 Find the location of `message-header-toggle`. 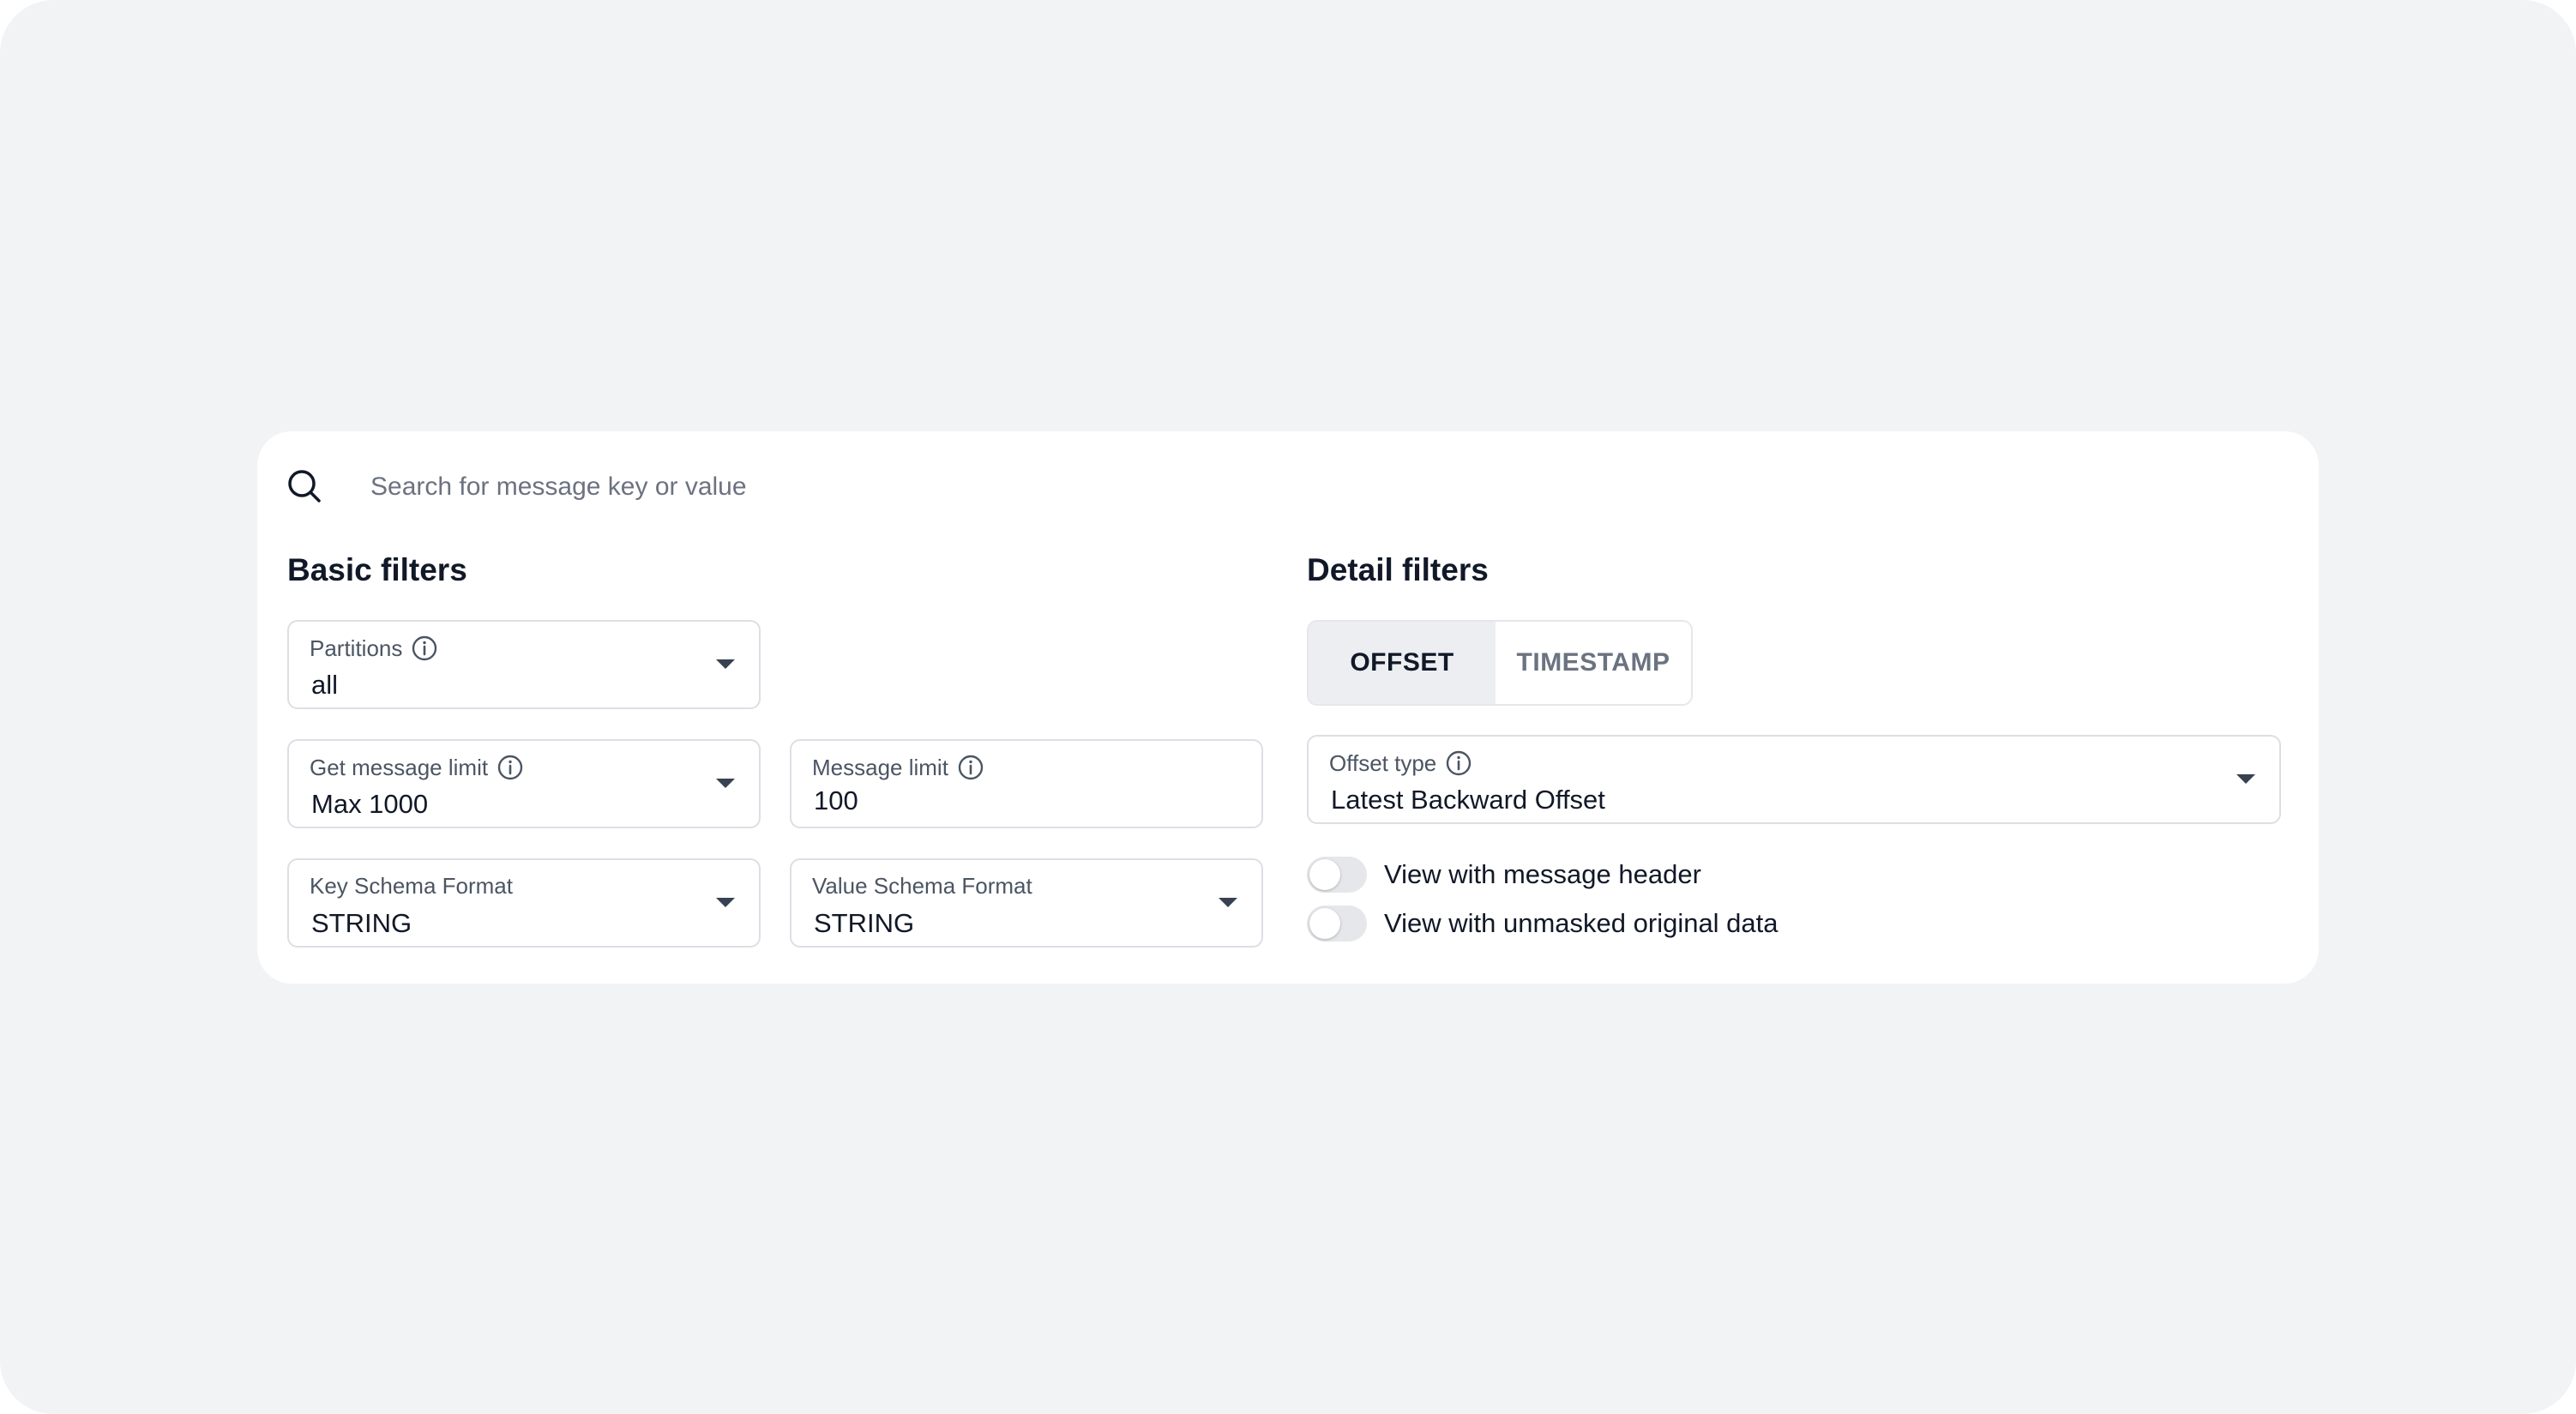

message-header-toggle is located at coordinates (1337, 875).